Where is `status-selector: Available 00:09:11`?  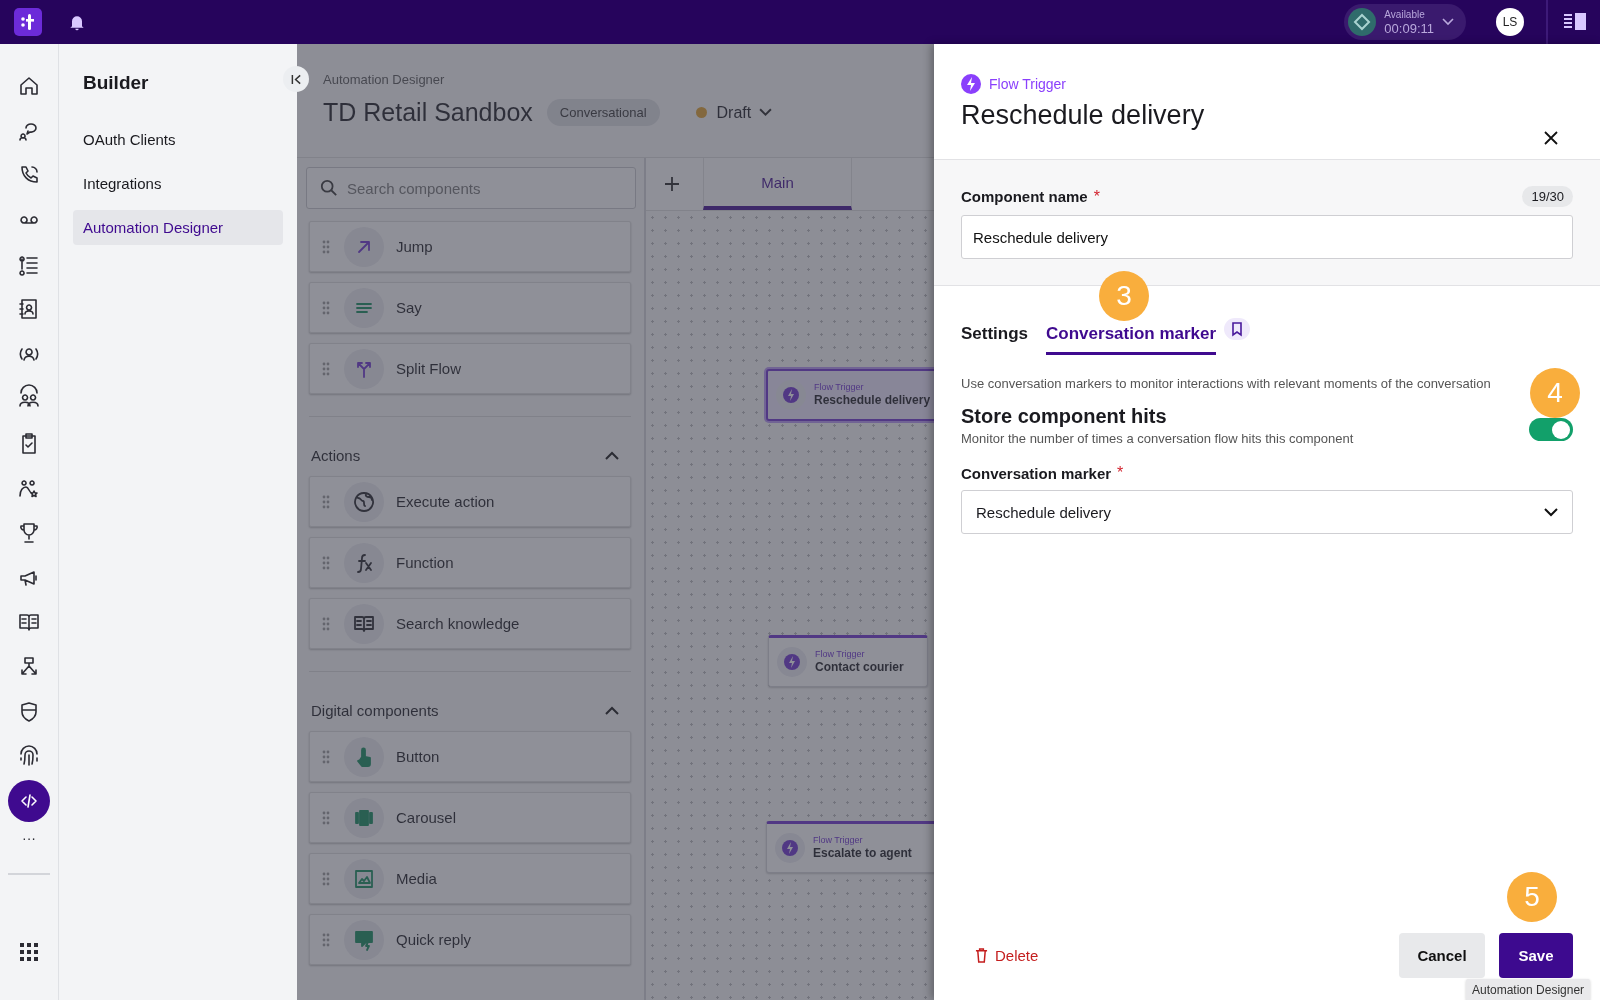
status-selector: Available 00:09:11 is located at coordinates (1405, 22).